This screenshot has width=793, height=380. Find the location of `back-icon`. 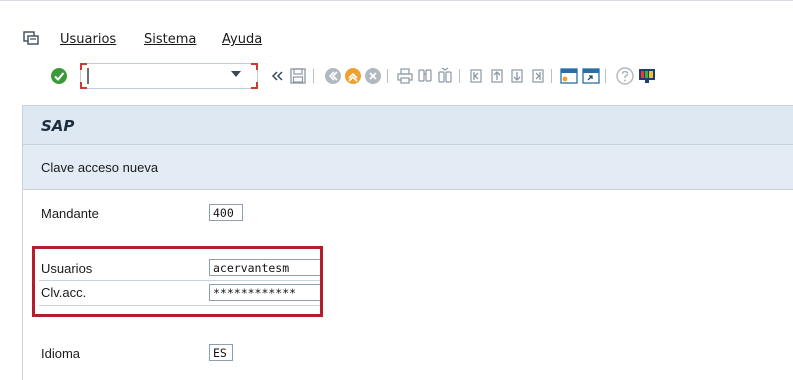

back-icon is located at coordinates (333, 76).